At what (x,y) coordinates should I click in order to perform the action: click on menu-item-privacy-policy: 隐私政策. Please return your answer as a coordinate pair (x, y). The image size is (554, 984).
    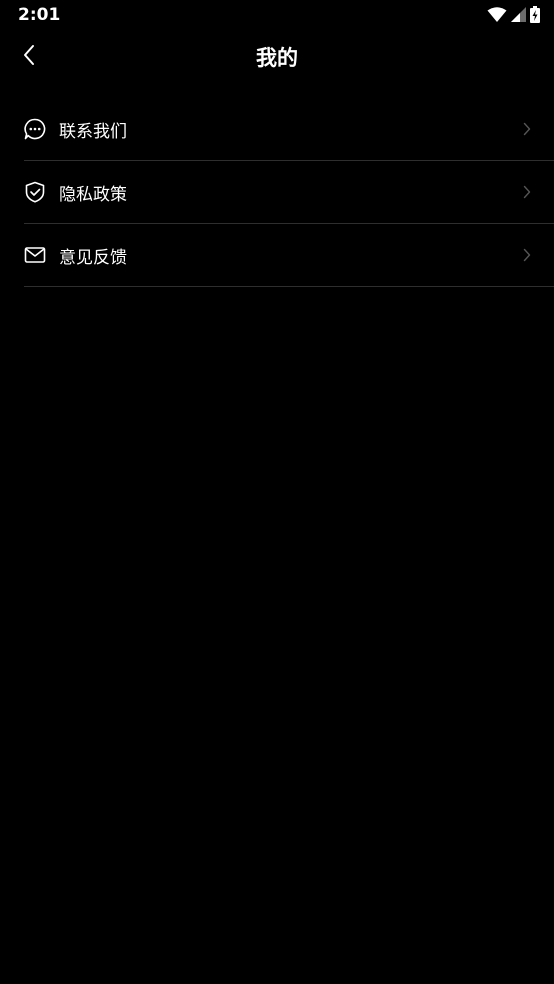
    Looking at the image, I should click on (289, 192).